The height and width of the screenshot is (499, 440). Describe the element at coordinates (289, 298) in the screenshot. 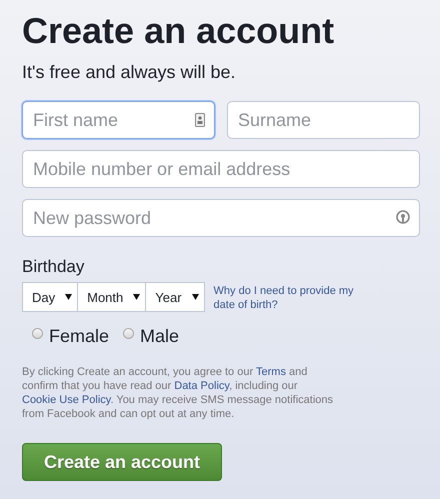

I see `help-link: Why do I need to provide my date of birth?` at that location.